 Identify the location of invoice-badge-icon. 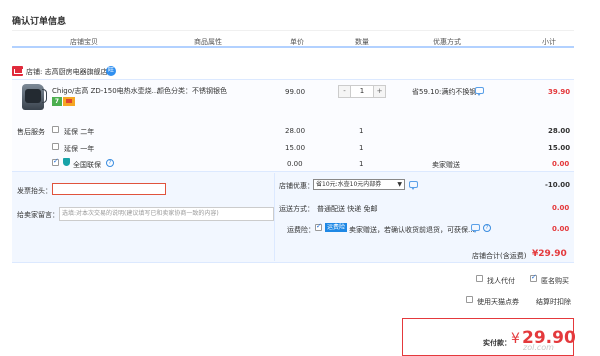
(69, 101).